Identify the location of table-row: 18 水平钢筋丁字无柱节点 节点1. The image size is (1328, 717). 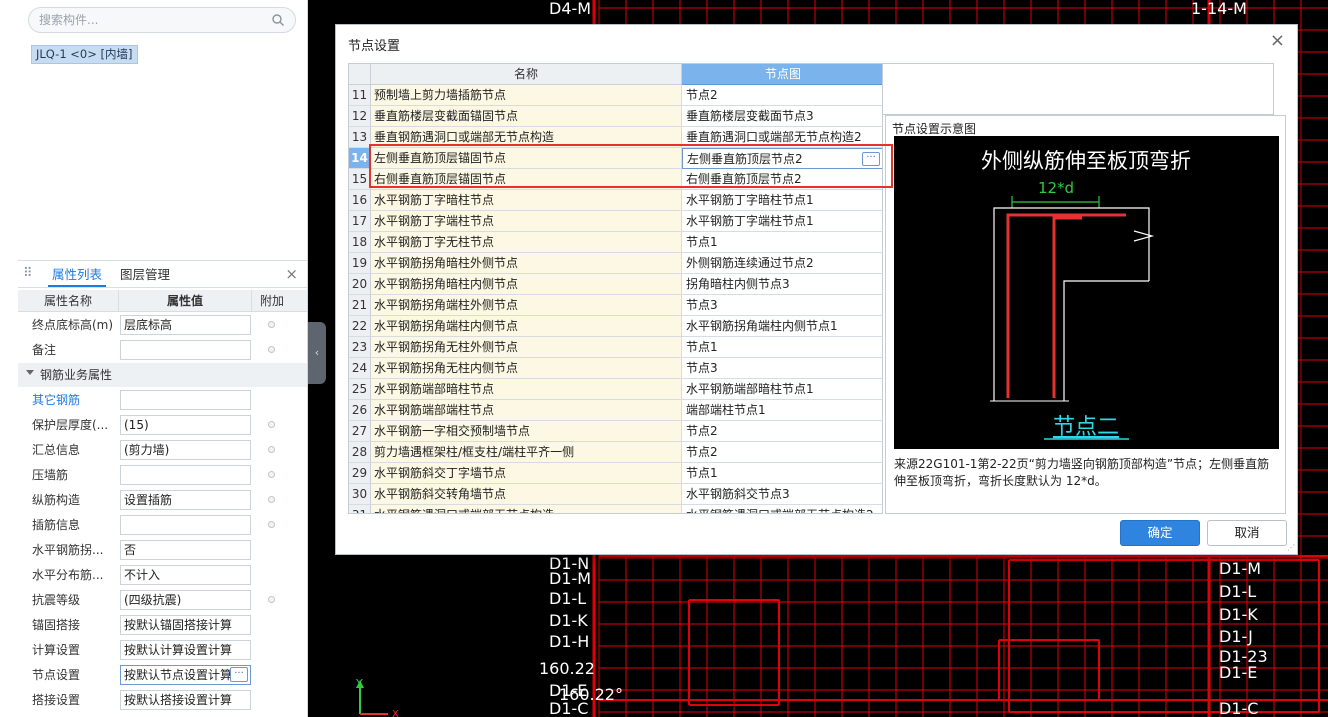
(615, 242).